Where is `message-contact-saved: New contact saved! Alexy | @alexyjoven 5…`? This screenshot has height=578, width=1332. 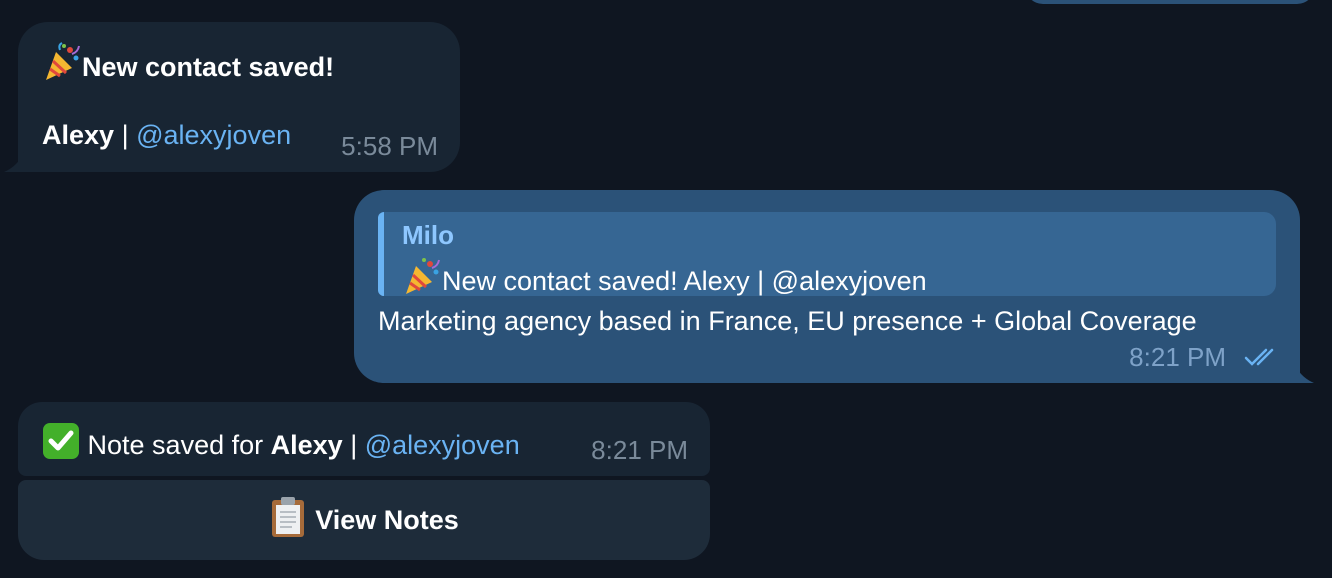
message-contact-saved: New contact saved! Alexy | @alexyjoven 5… is located at coordinates (232, 97).